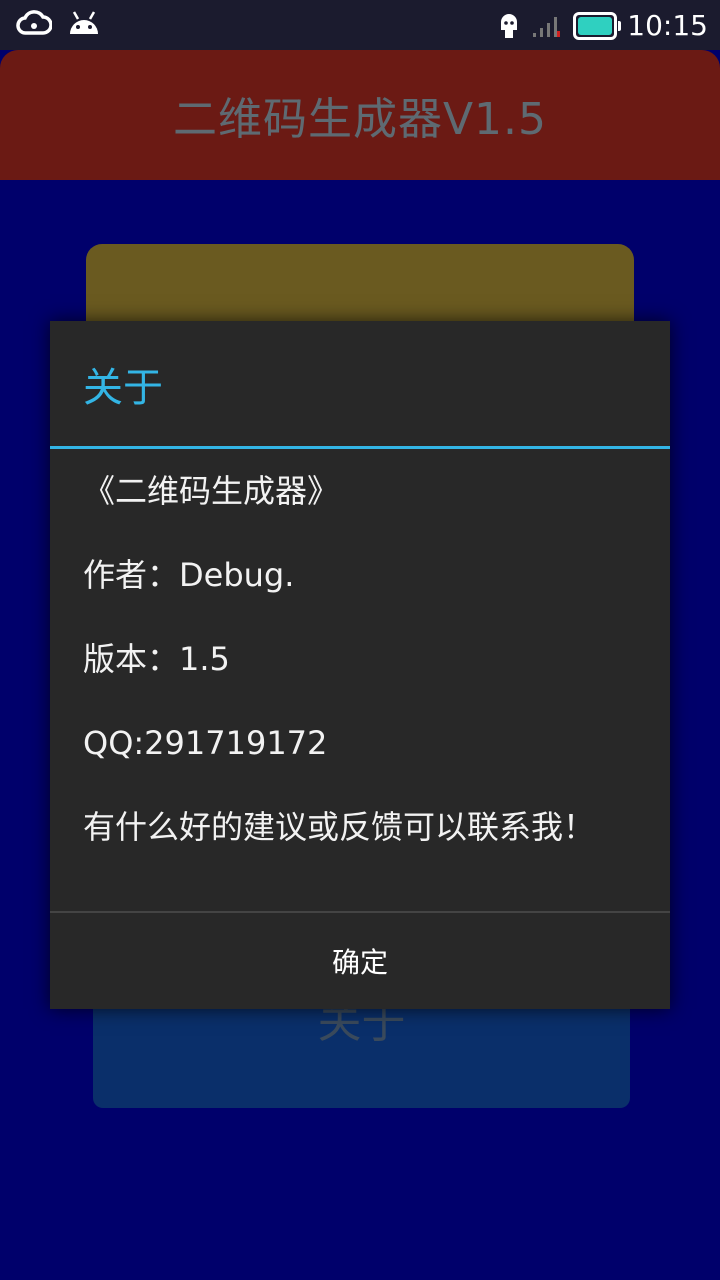 The width and height of the screenshot is (720, 1280). What do you see at coordinates (205, 743) in the screenshot?
I see `message-qq: QQ:291719172` at bounding box center [205, 743].